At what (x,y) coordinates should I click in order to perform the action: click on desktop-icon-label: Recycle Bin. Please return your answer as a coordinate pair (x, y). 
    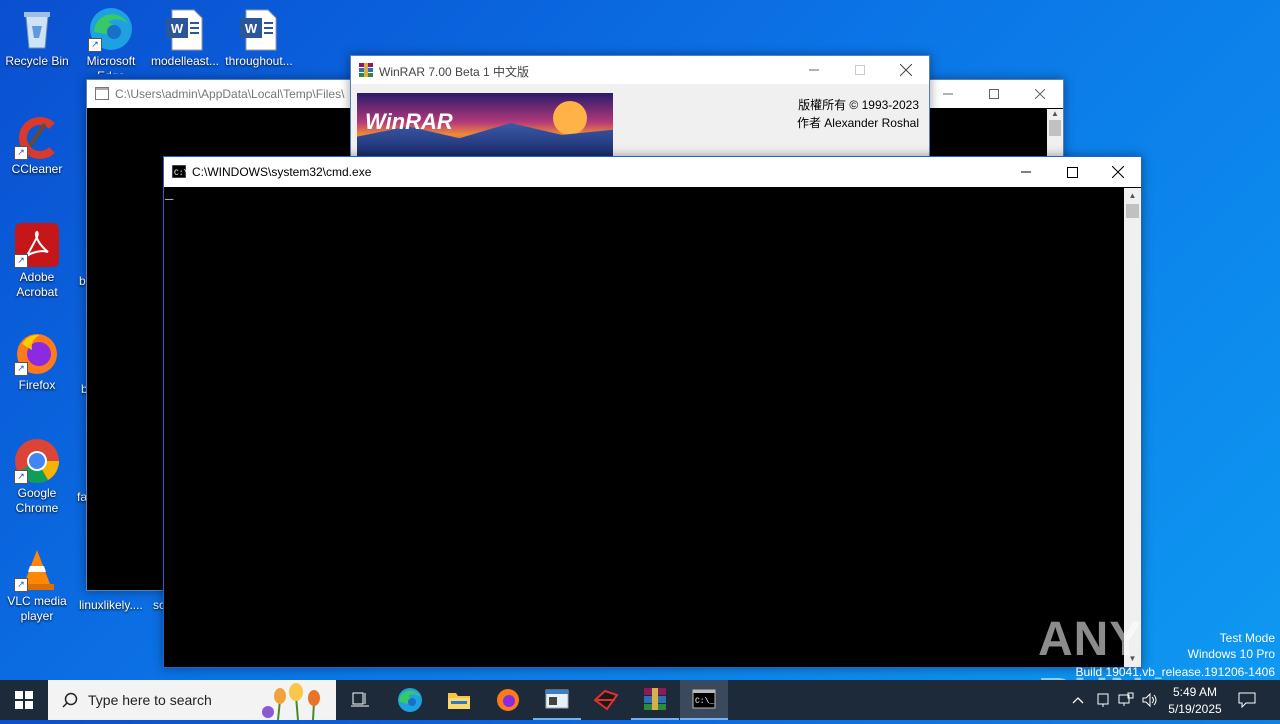
    Looking at the image, I should click on (37, 61).